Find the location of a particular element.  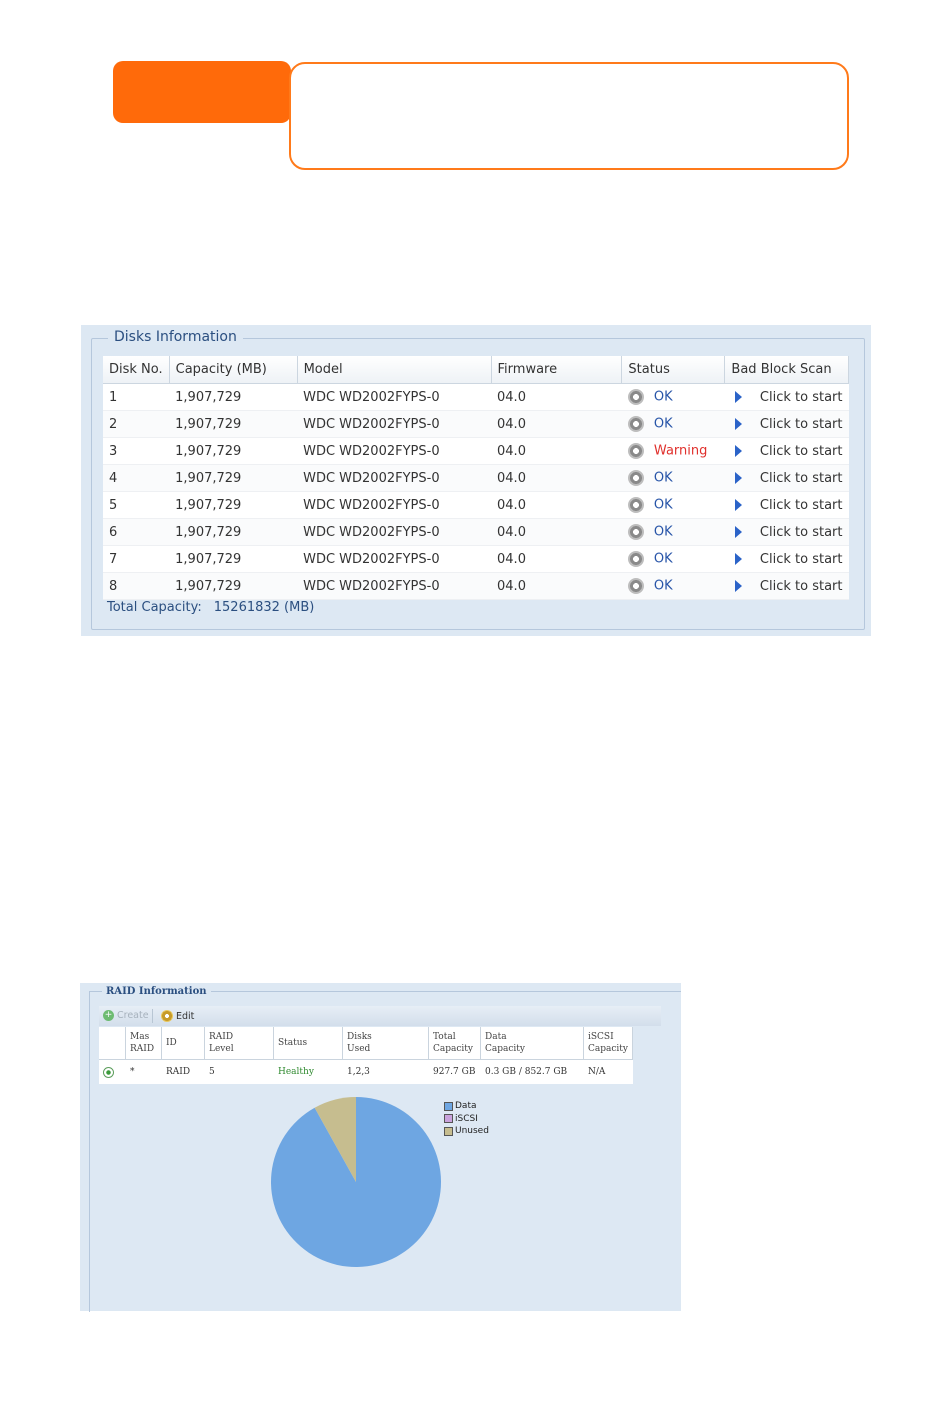

raid-toolbar: + Create Edit is located at coordinates (380, 1016).